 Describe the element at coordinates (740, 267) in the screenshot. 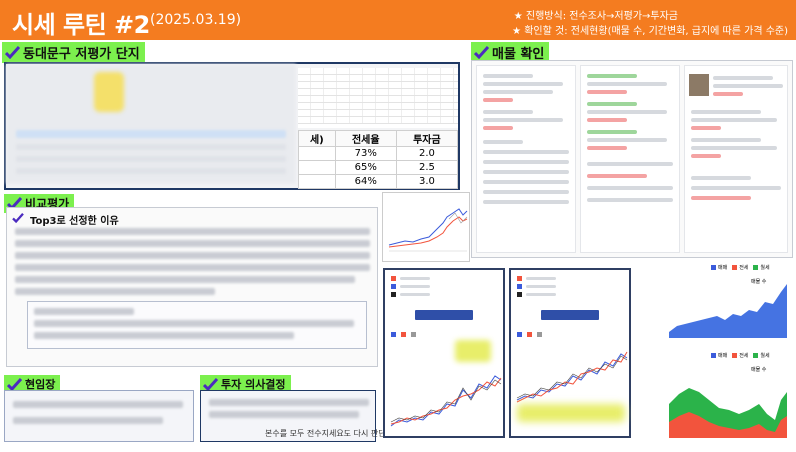

I see `listing-count-legend: 매매 전세 월세` at that location.